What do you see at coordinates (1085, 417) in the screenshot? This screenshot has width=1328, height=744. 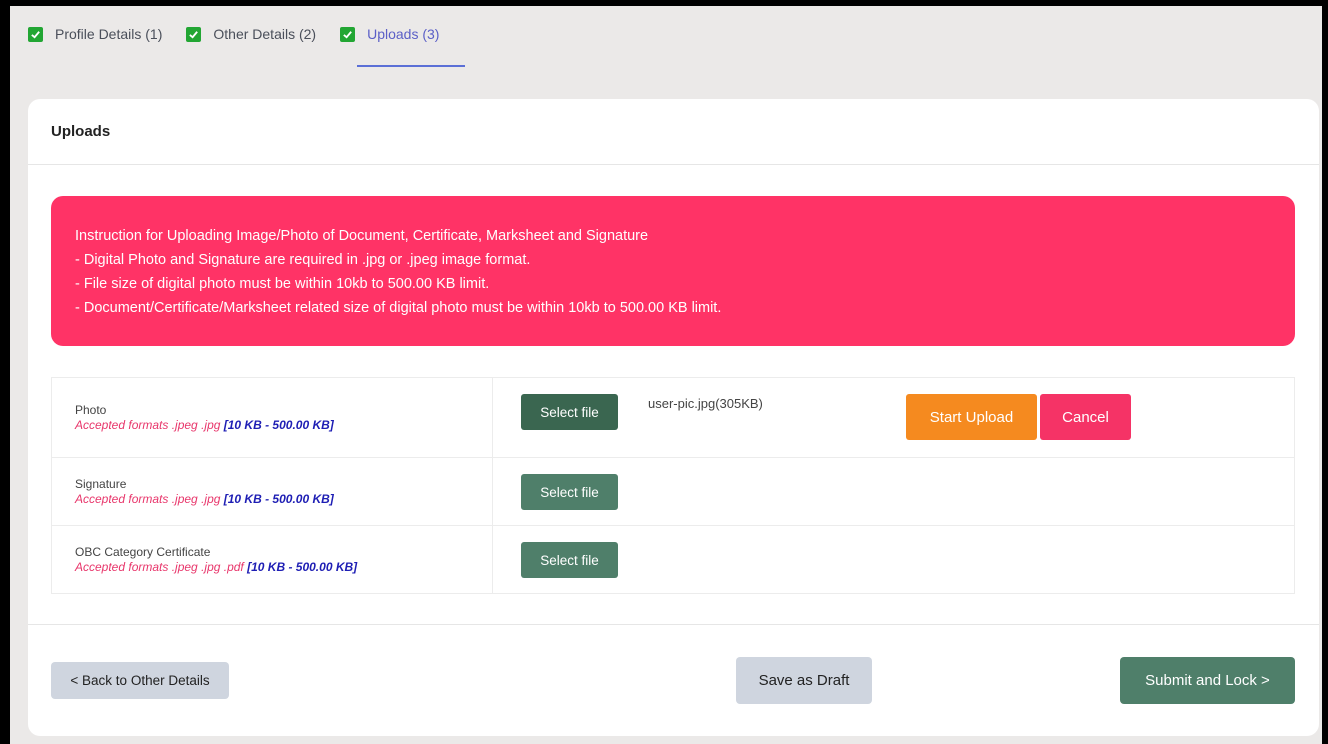 I see `cancel-upload-button: Cancel` at bounding box center [1085, 417].